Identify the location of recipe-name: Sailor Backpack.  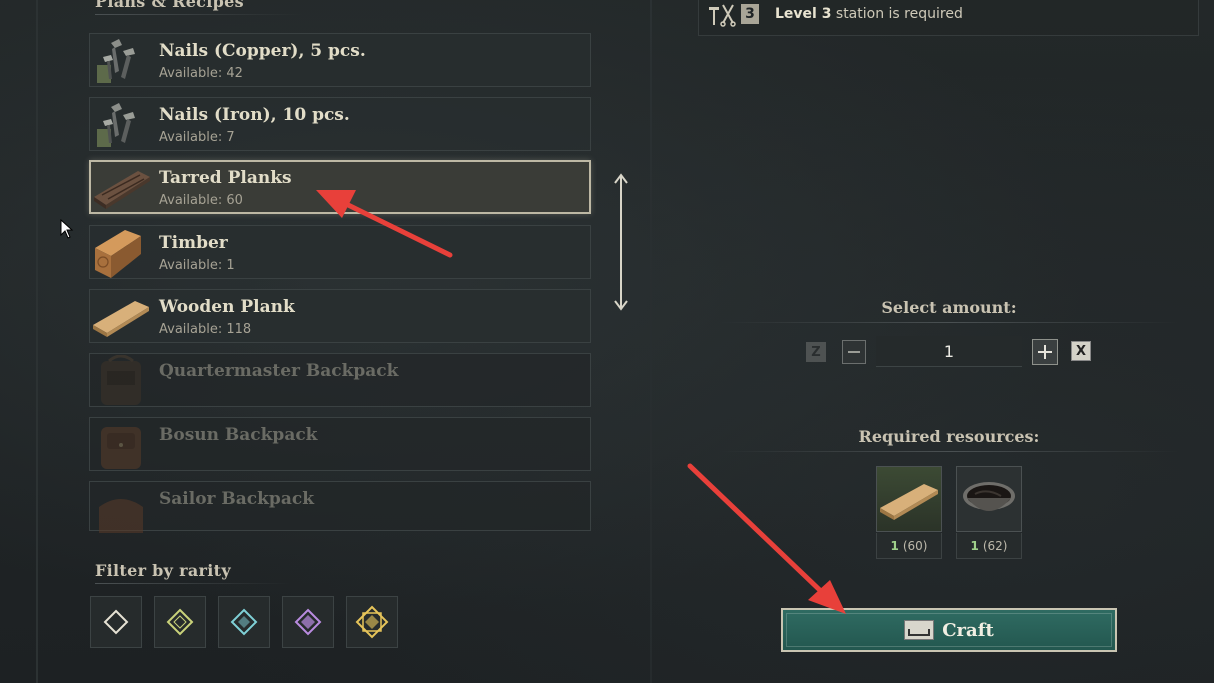
(236, 499).